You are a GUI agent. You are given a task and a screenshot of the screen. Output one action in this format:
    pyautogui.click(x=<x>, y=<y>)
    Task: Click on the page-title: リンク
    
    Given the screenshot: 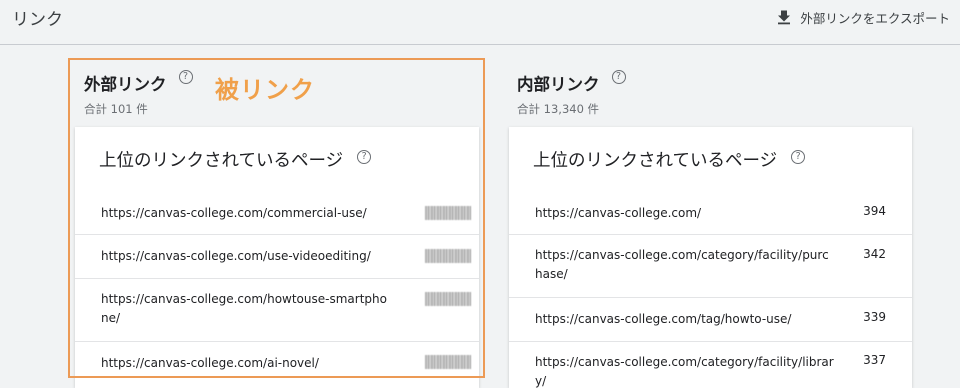 What is the action you would take?
    pyautogui.click(x=37, y=20)
    